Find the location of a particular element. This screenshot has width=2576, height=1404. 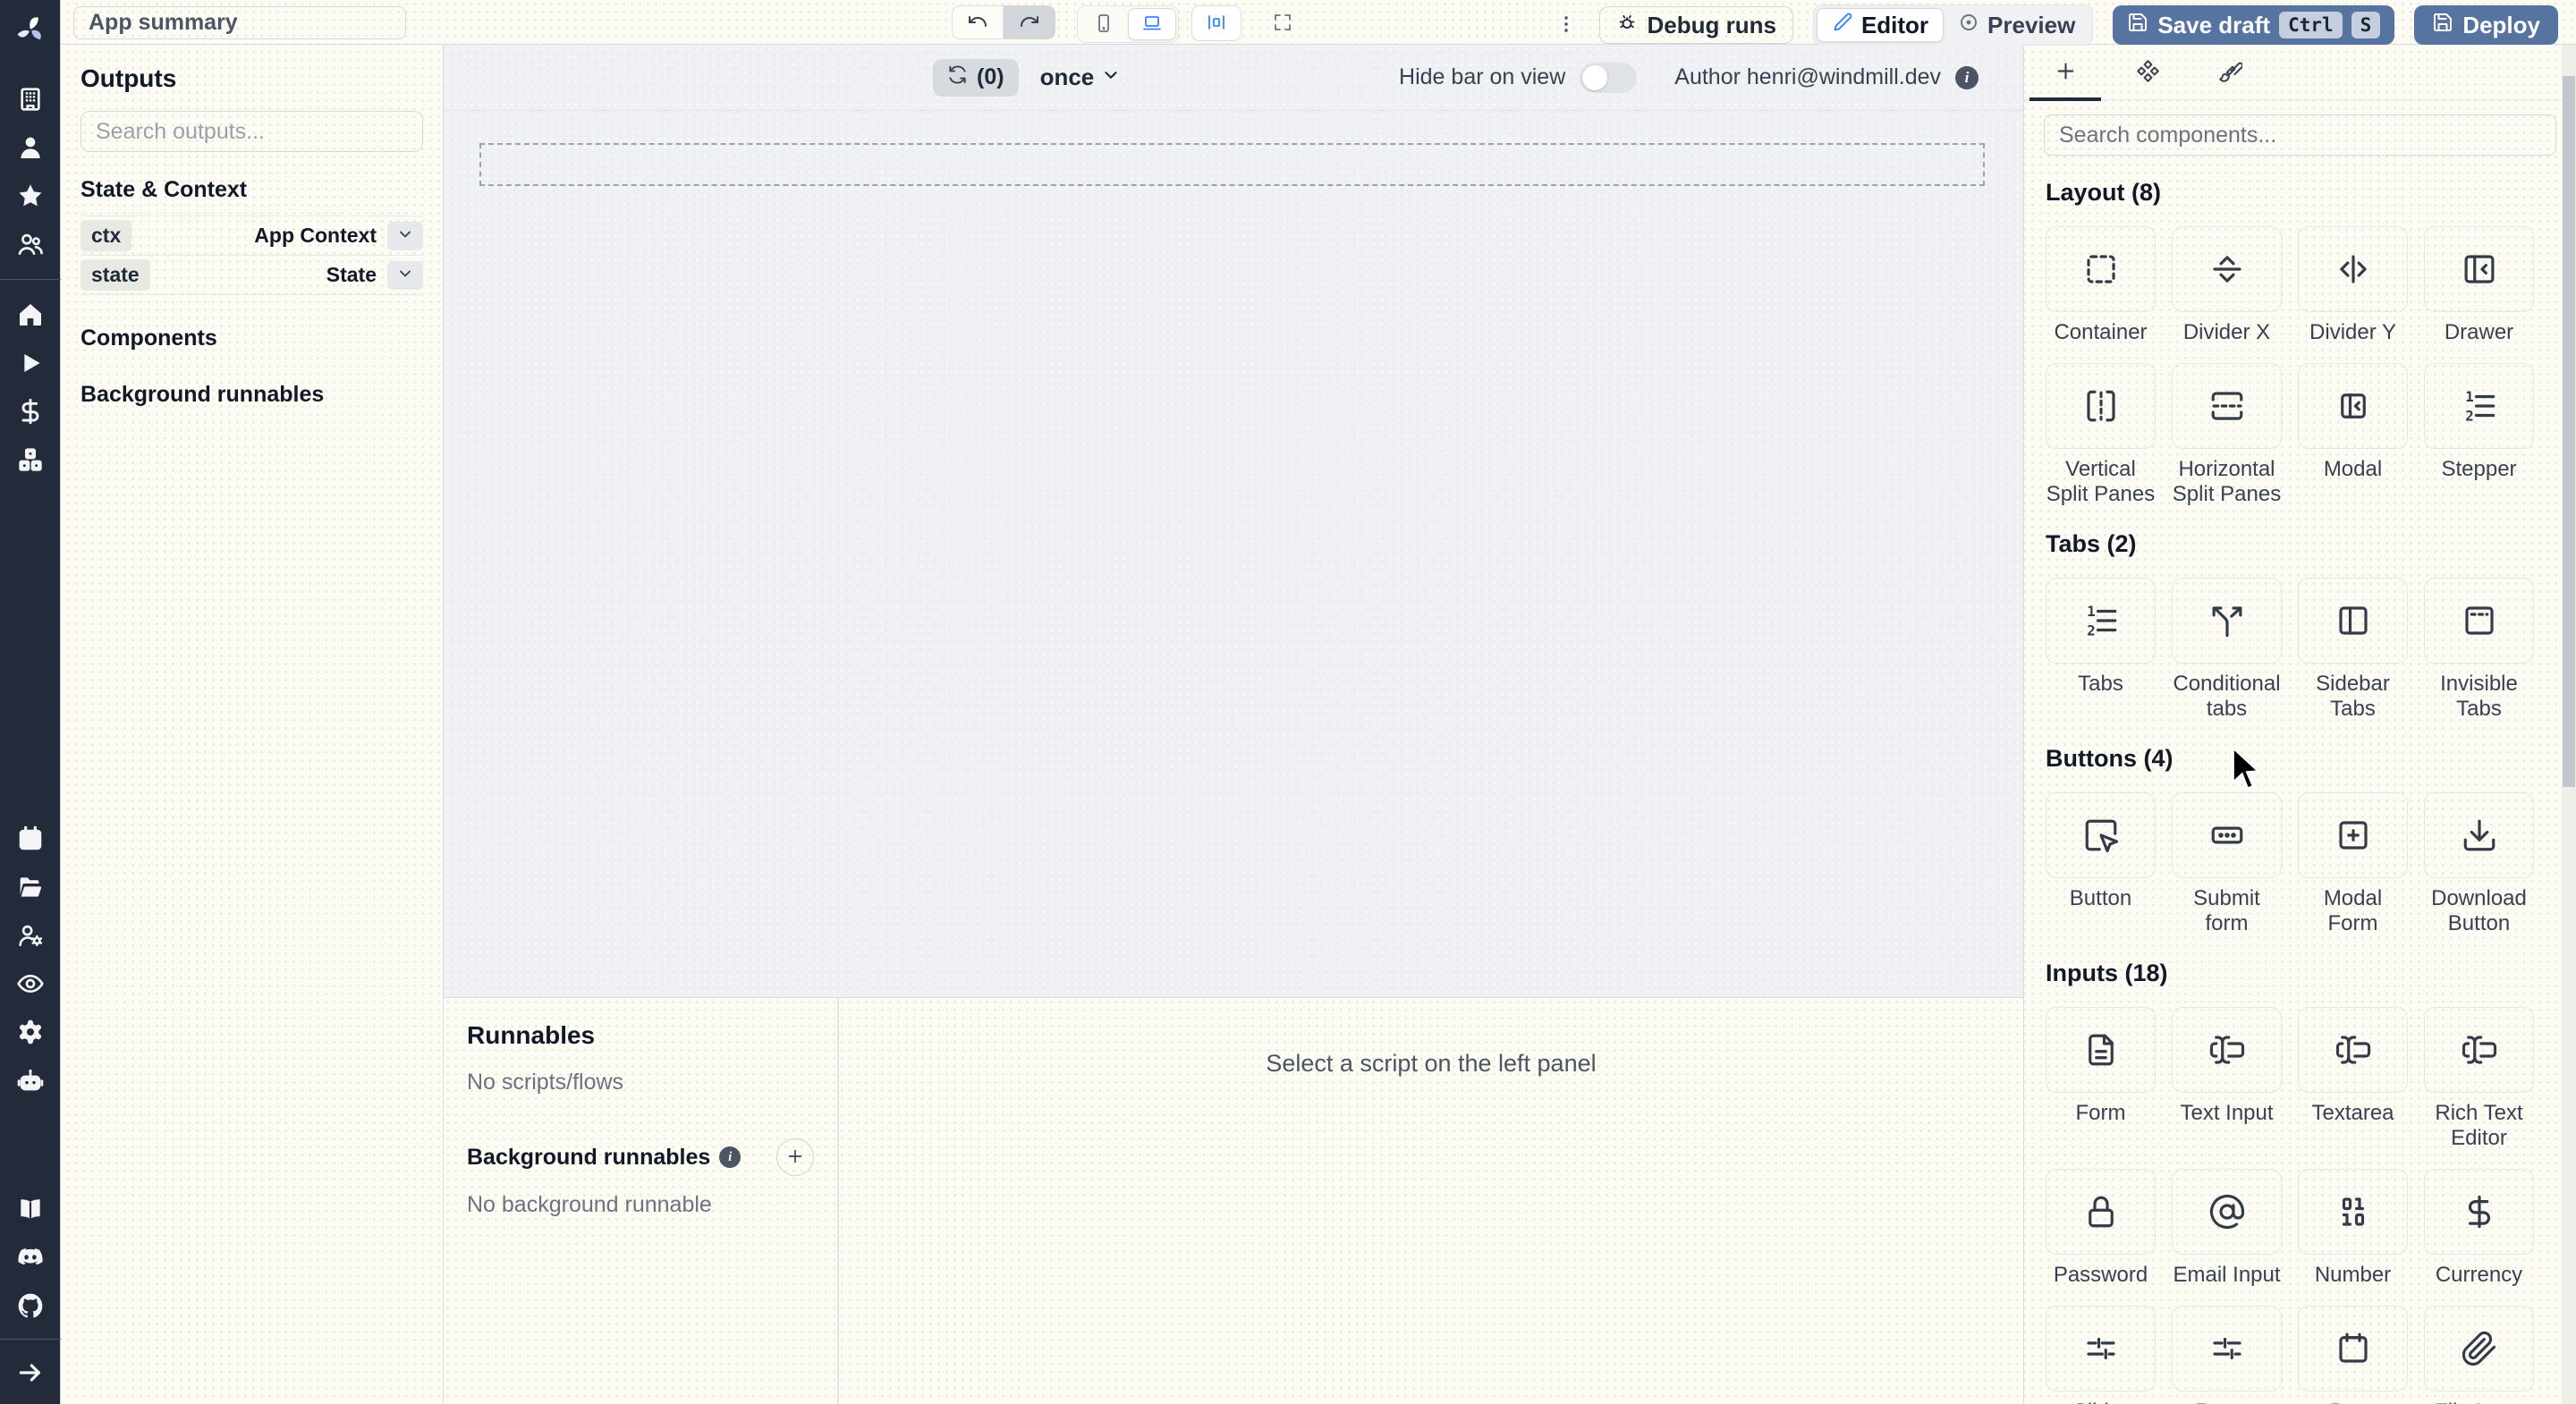

more-menu-button is located at coordinates (1566, 25).